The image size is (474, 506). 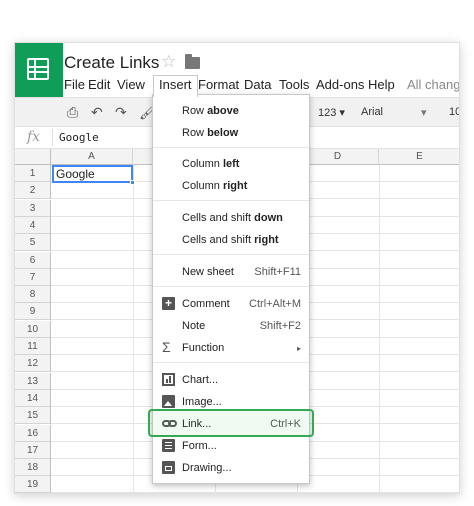 I want to click on menu-edit: Edit, so click(x=99, y=84).